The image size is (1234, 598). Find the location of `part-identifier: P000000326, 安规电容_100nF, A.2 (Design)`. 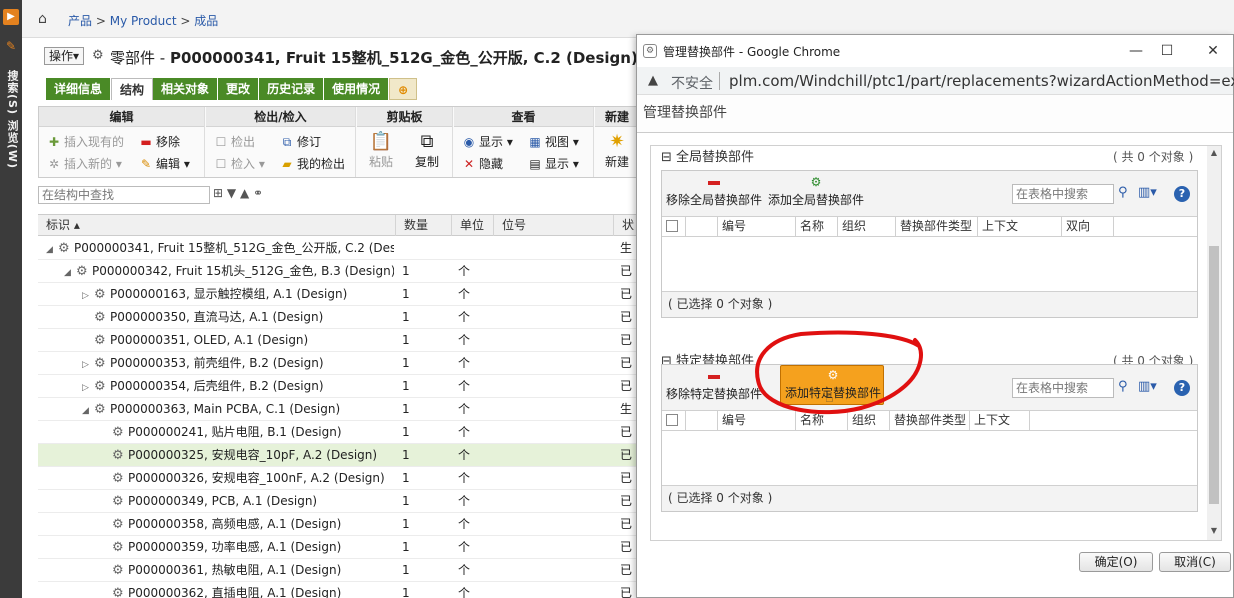

part-identifier: P000000326, 安规电容_100nF, A.2 (Design) is located at coordinates (256, 478).